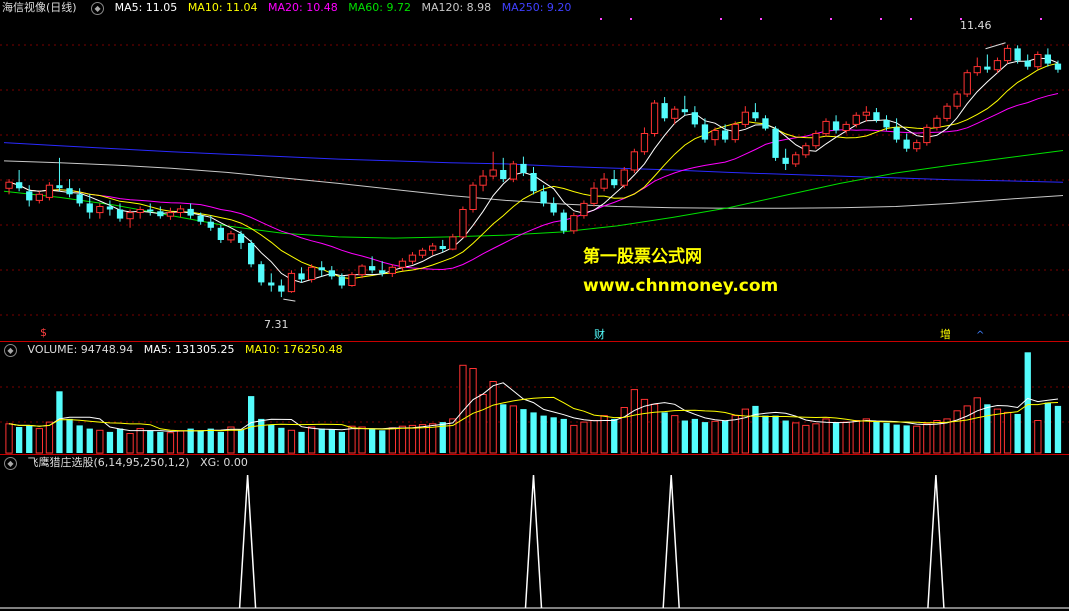  Describe the element at coordinates (945, 334) in the screenshot. I see `marker-increase: 增` at that location.